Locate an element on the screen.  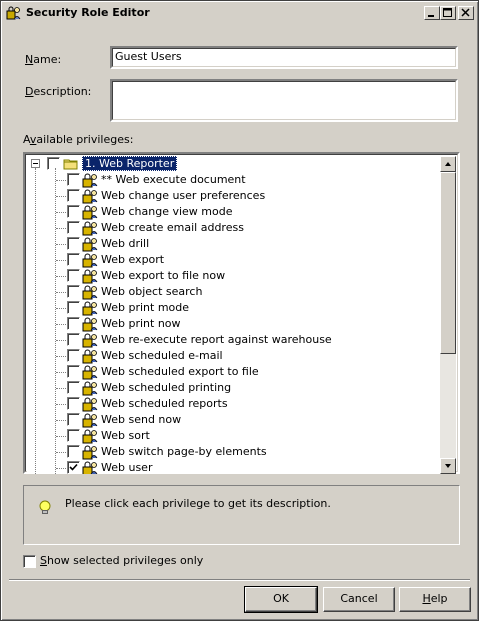
privilege-row: Web export to file now is located at coordinates (235, 276).